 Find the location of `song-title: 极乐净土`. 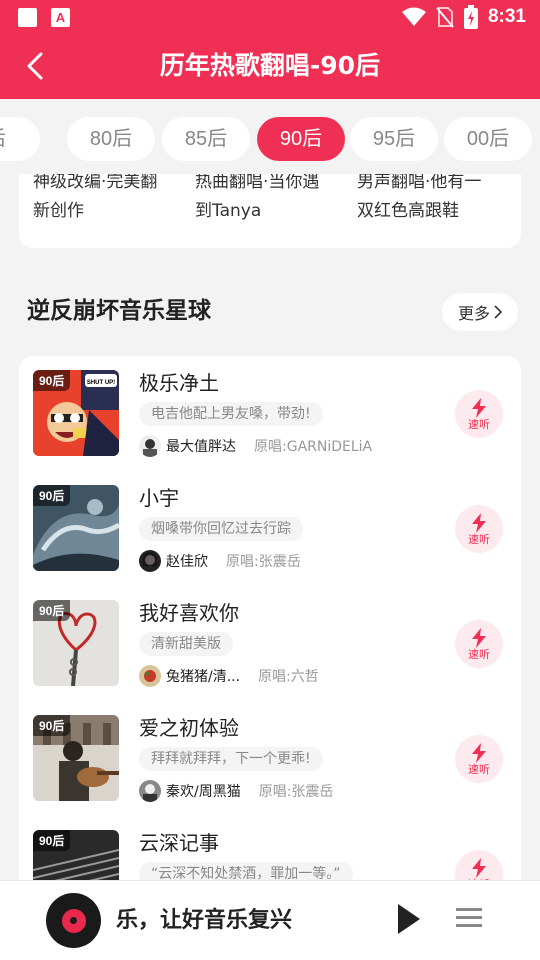

song-title: 极乐净土 is located at coordinates (179, 383).